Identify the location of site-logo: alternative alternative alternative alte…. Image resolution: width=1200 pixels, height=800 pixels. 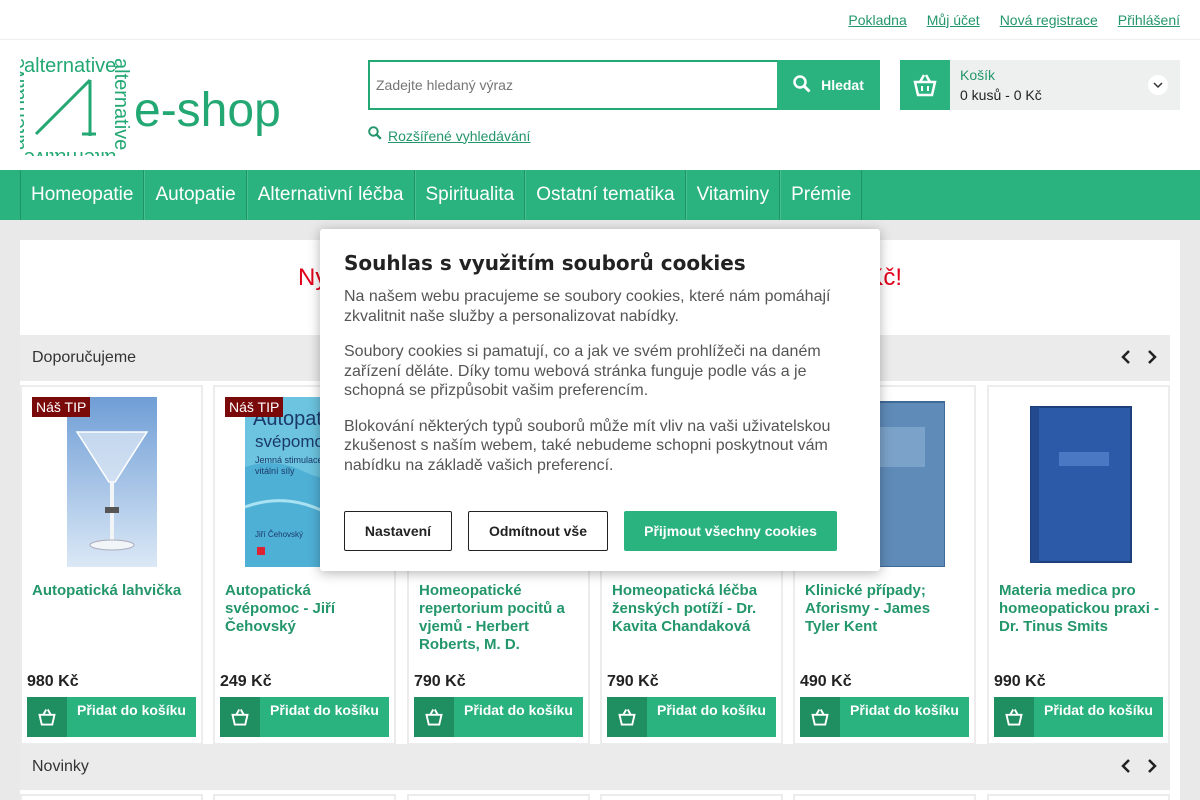
(153, 111).